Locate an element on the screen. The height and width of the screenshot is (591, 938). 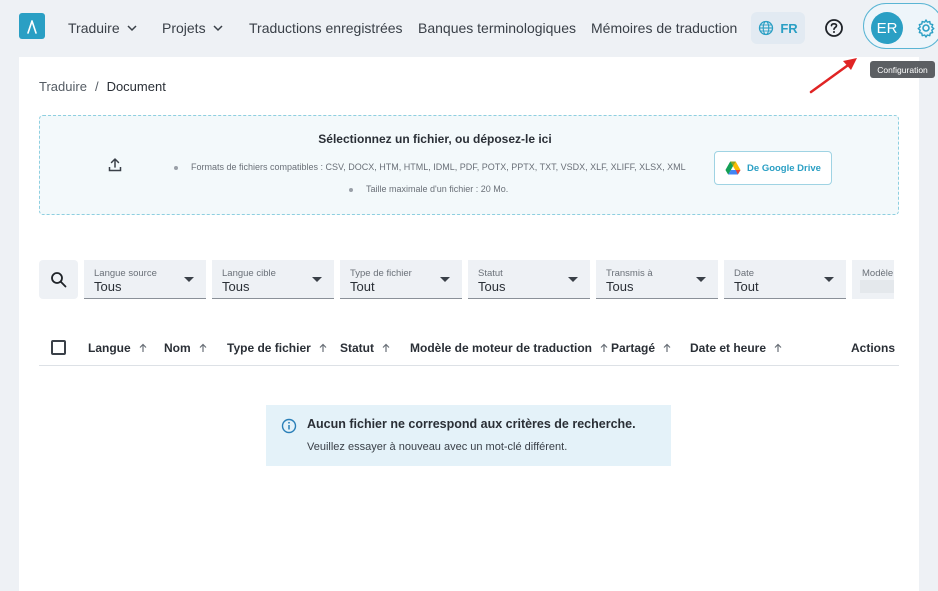
nav-item-label: Banques terminologiques is located at coordinates (497, 28).